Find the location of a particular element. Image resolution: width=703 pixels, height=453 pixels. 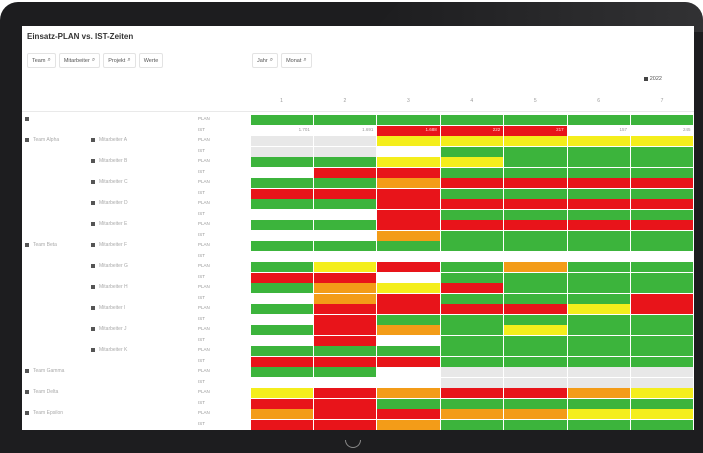

heatmap-cell: 1.701 is located at coordinates (281, 130).